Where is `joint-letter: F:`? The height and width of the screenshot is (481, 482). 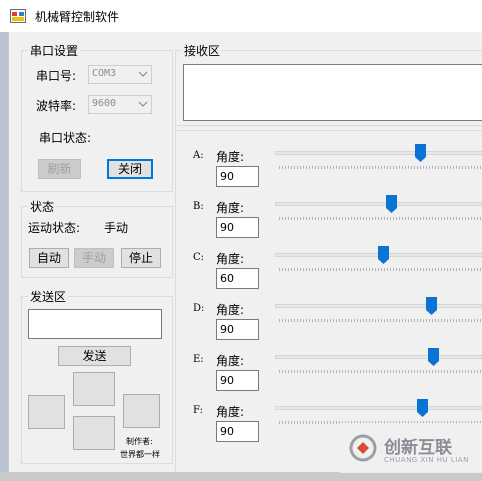 joint-letter: F: is located at coordinates (198, 410).